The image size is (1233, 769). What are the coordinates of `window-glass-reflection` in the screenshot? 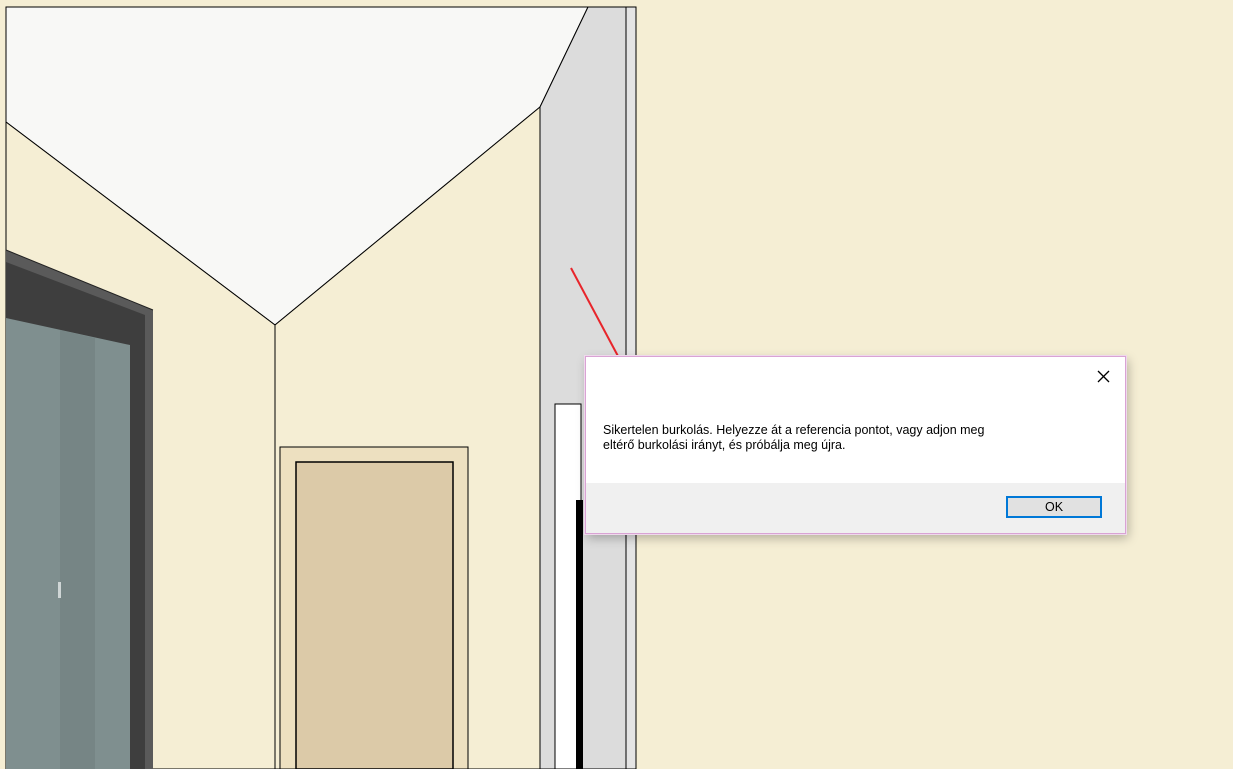 It's located at (77, 549).